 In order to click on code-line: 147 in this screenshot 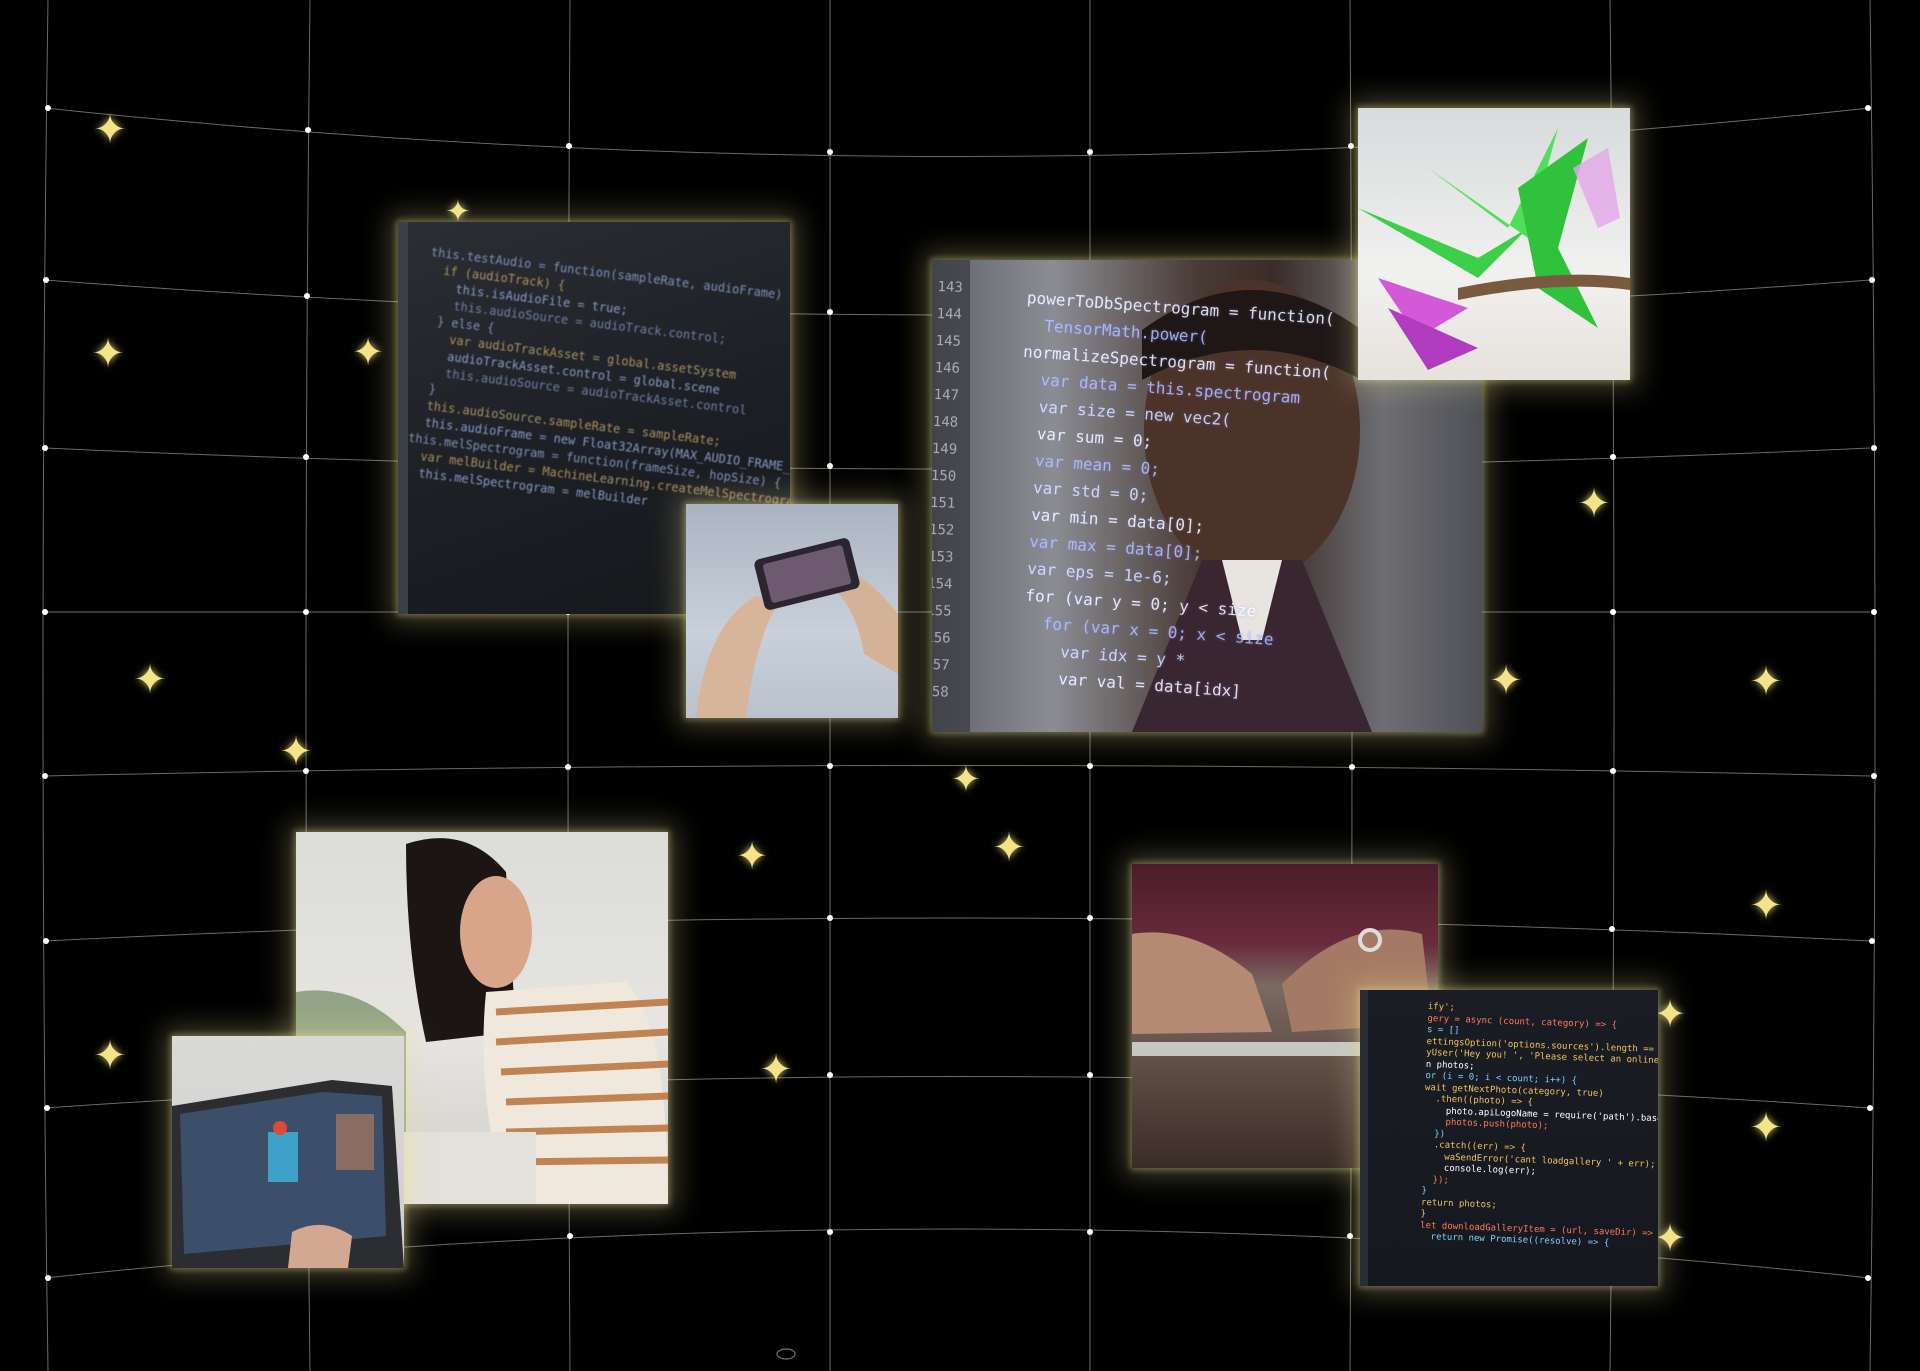, I will do `click(946, 395)`.